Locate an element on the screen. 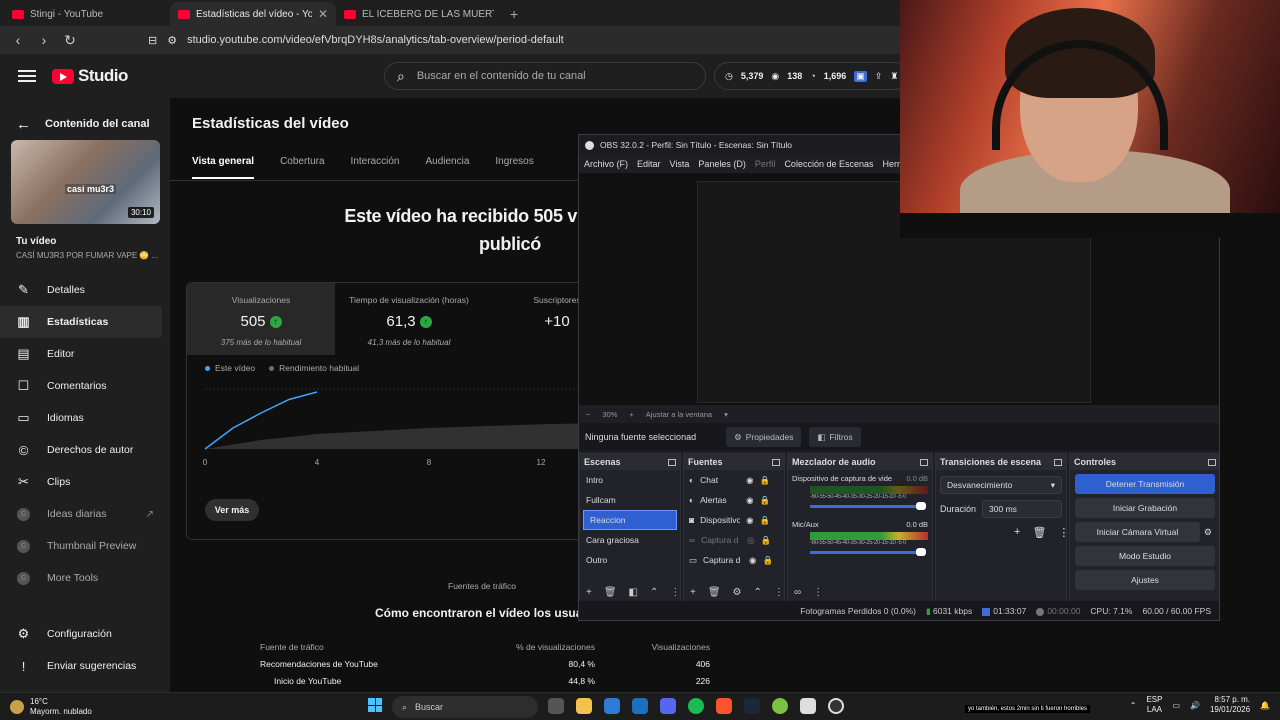  studio-logo: Studio is located at coordinates (90, 76).